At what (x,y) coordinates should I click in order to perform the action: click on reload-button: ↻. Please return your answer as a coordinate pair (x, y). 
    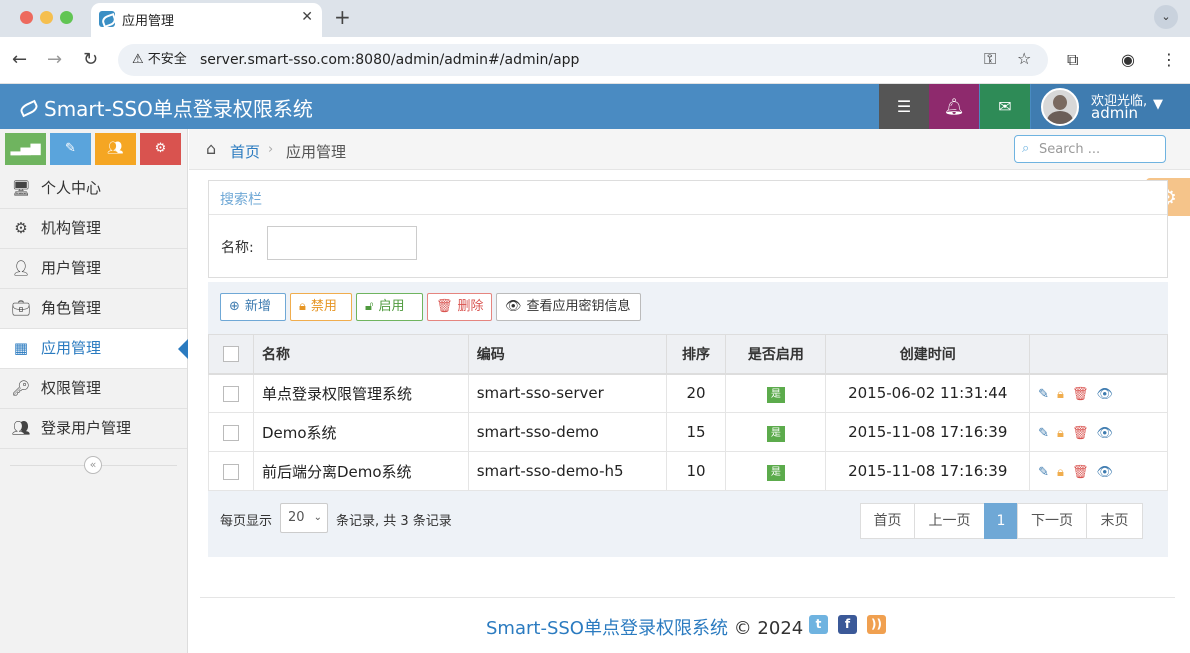
    Looking at the image, I should click on (90, 59).